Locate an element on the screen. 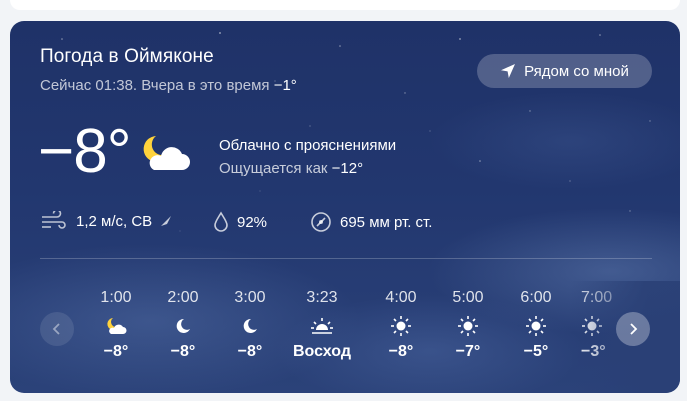  hourly-item: 1:00 −8° is located at coordinates (116, 325).